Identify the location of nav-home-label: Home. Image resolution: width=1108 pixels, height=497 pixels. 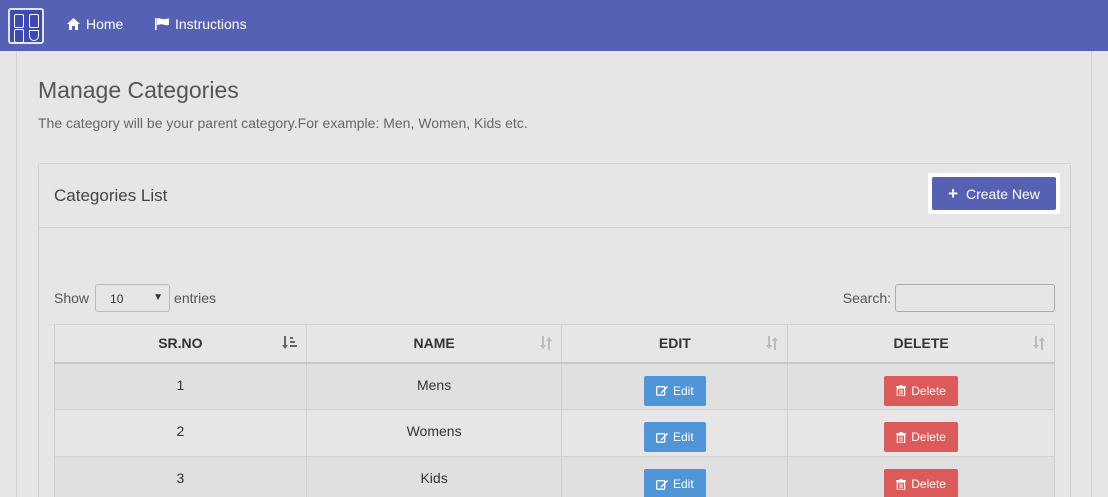
(105, 24).